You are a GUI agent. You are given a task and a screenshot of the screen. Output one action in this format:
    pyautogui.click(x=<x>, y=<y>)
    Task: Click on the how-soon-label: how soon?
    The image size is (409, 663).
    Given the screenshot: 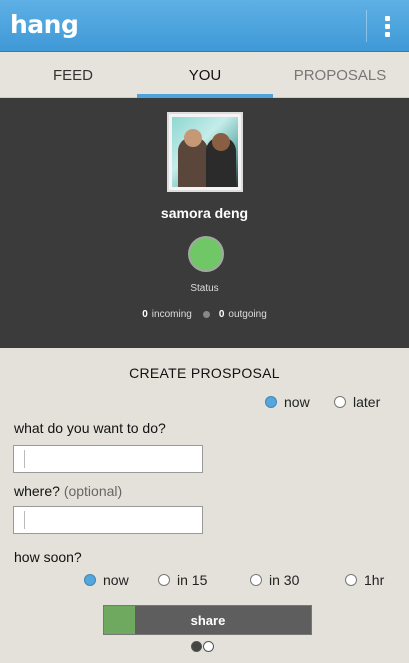 What is the action you would take?
    pyautogui.click(x=48, y=557)
    